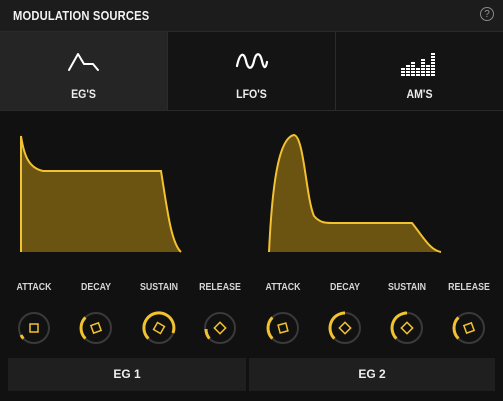 This screenshot has width=503, height=401. Describe the element at coordinates (220, 328) in the screenshot. I see `eg1-release-knob` at that location.